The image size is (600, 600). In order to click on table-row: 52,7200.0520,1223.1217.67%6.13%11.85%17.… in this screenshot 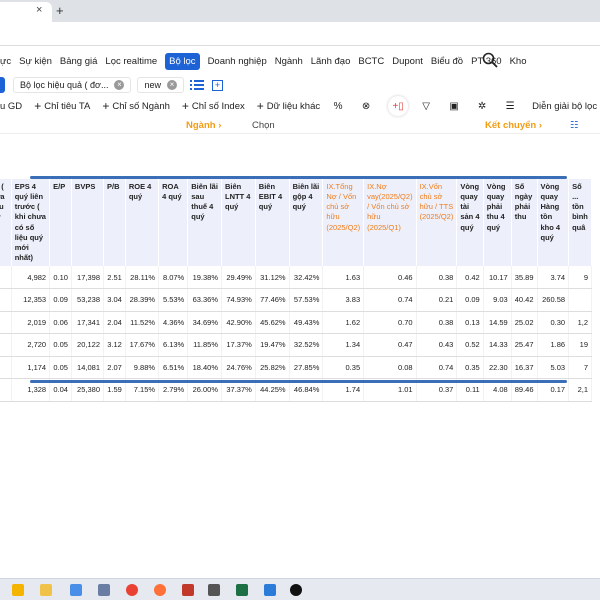, I will do `click(296, 345)`.